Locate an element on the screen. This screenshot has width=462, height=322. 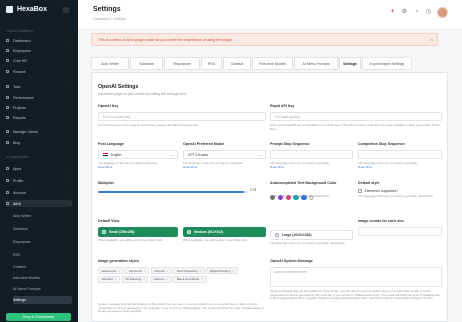
completion-stop-input is located at coordinates (400, 154).